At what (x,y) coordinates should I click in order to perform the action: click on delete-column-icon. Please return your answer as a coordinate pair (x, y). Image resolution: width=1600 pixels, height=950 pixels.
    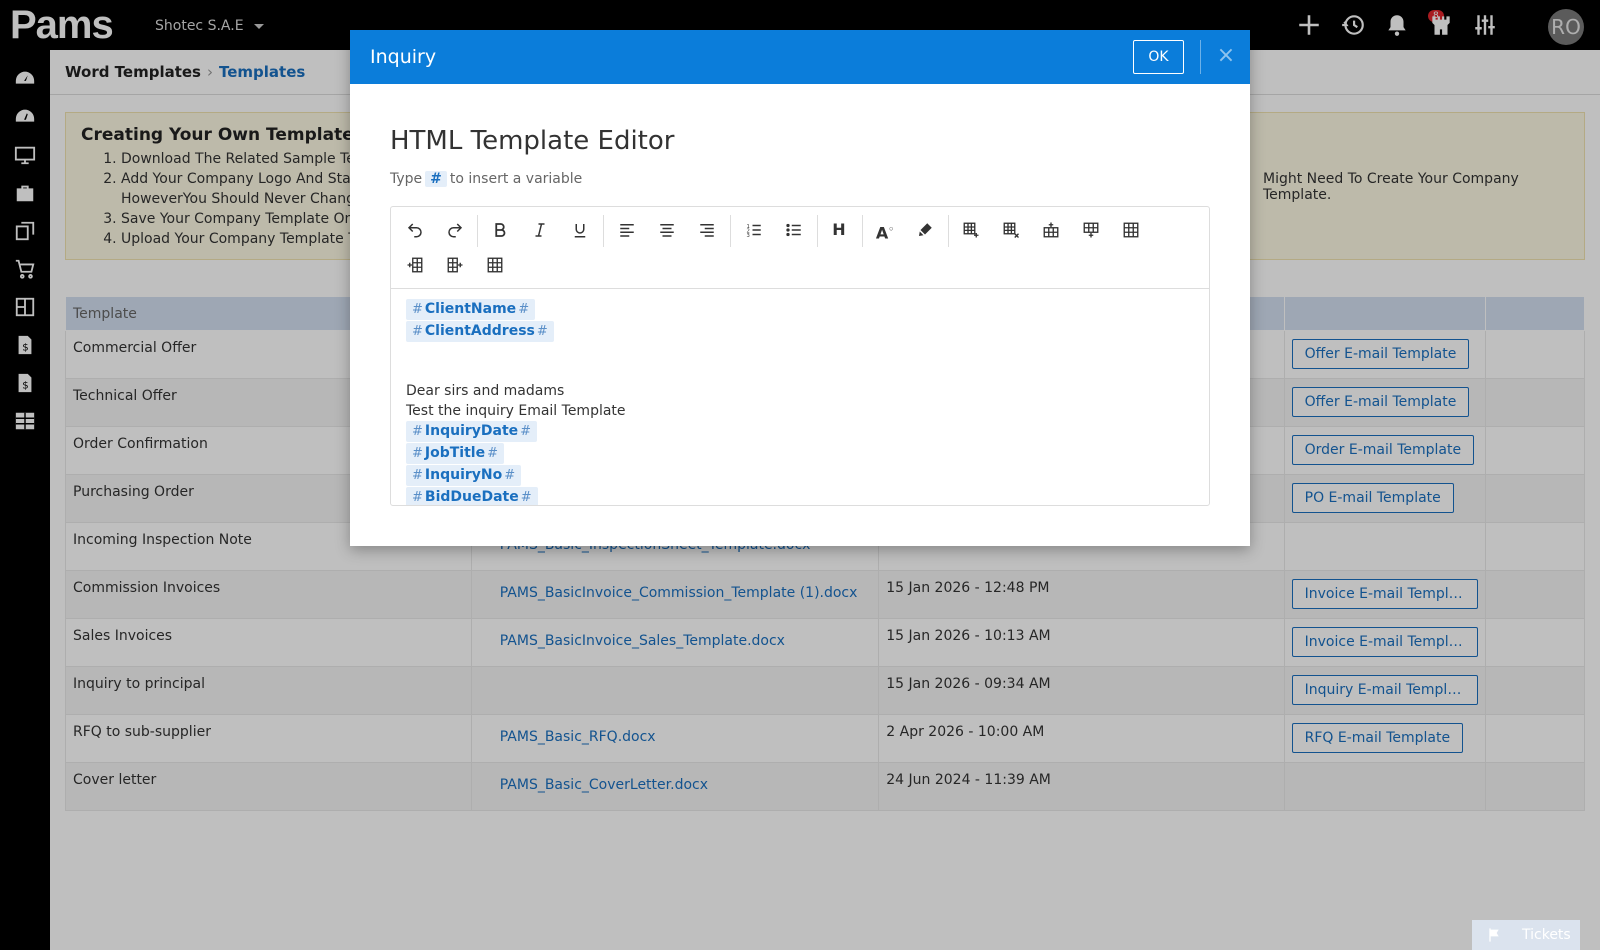
    Looking at the image, I should click on (495, 265).